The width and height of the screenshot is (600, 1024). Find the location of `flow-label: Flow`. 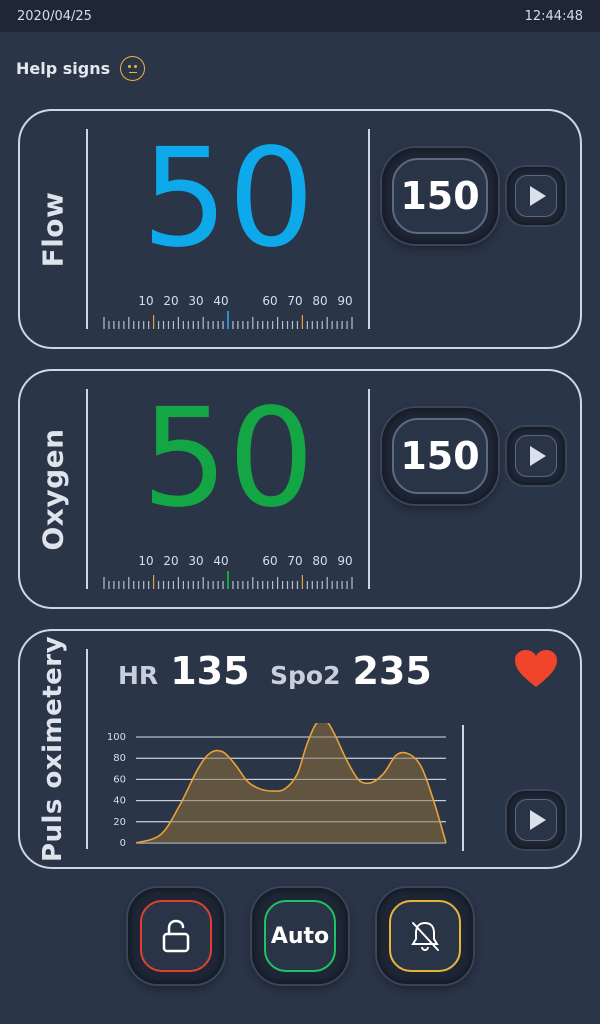

flow-label: Flow is located at coordinates (53, 229).